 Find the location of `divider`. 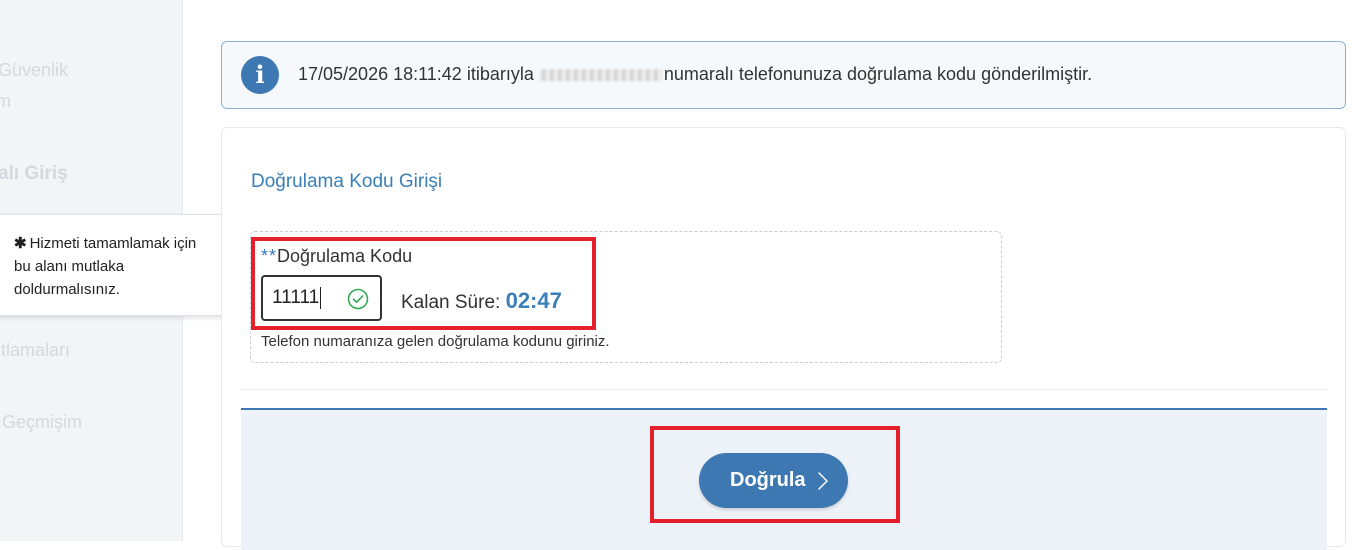

divider is located at coordinates (784, 389).